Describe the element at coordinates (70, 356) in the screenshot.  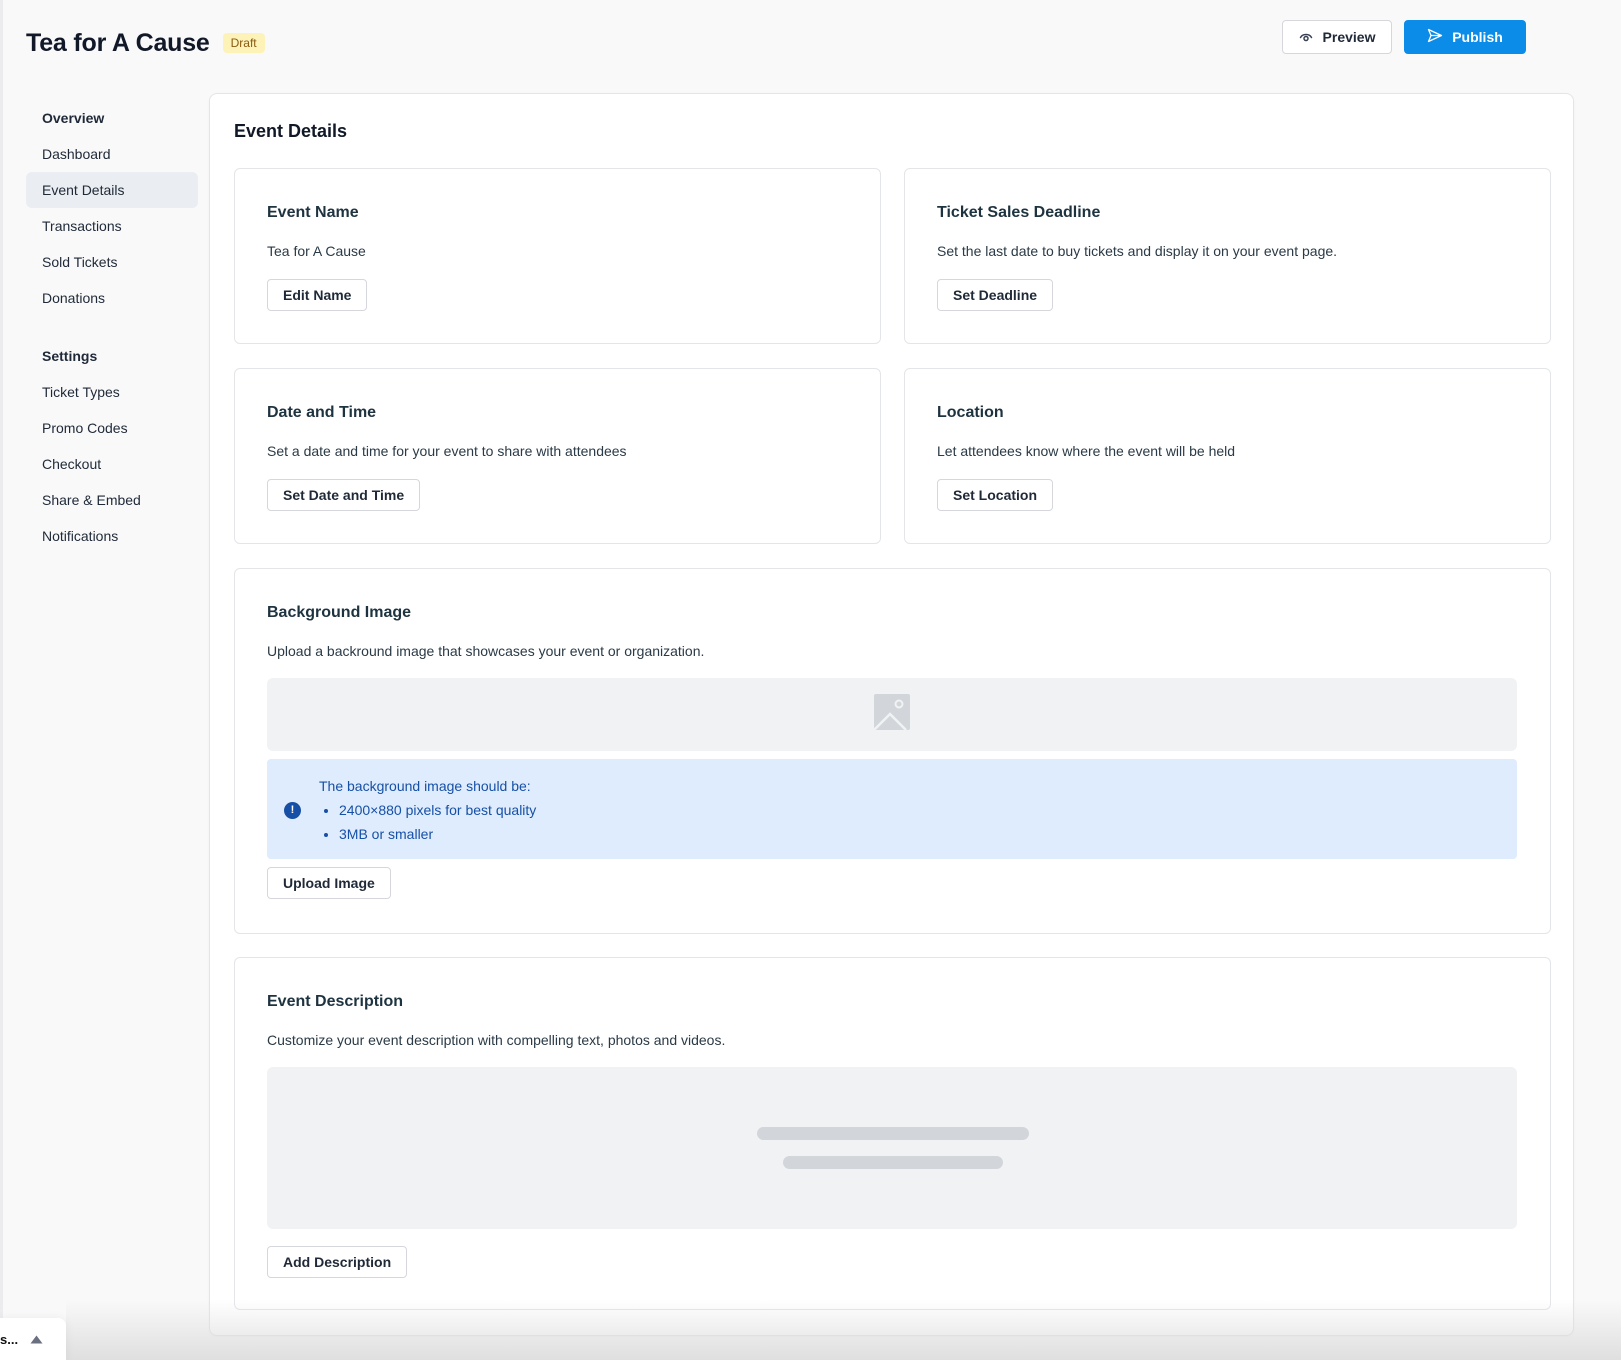
I see `sidebar-heading-settings: Settings` at that location.